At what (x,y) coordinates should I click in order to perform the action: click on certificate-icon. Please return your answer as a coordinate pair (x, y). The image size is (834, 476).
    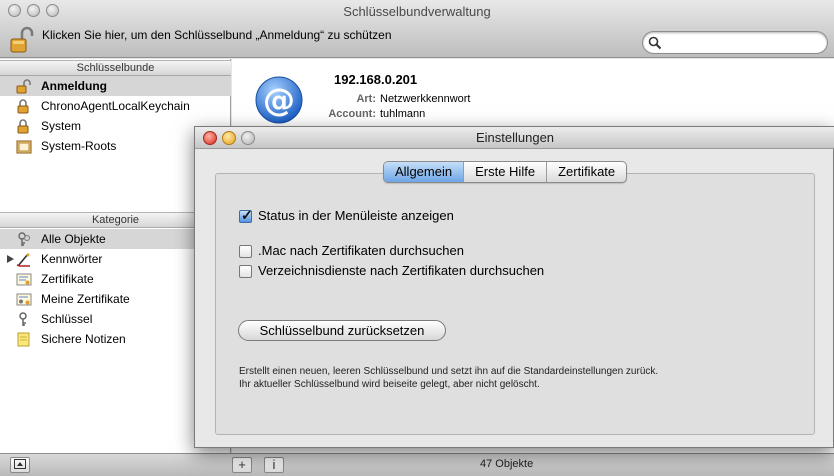
    Looking at the image, I should click on (24, 279).